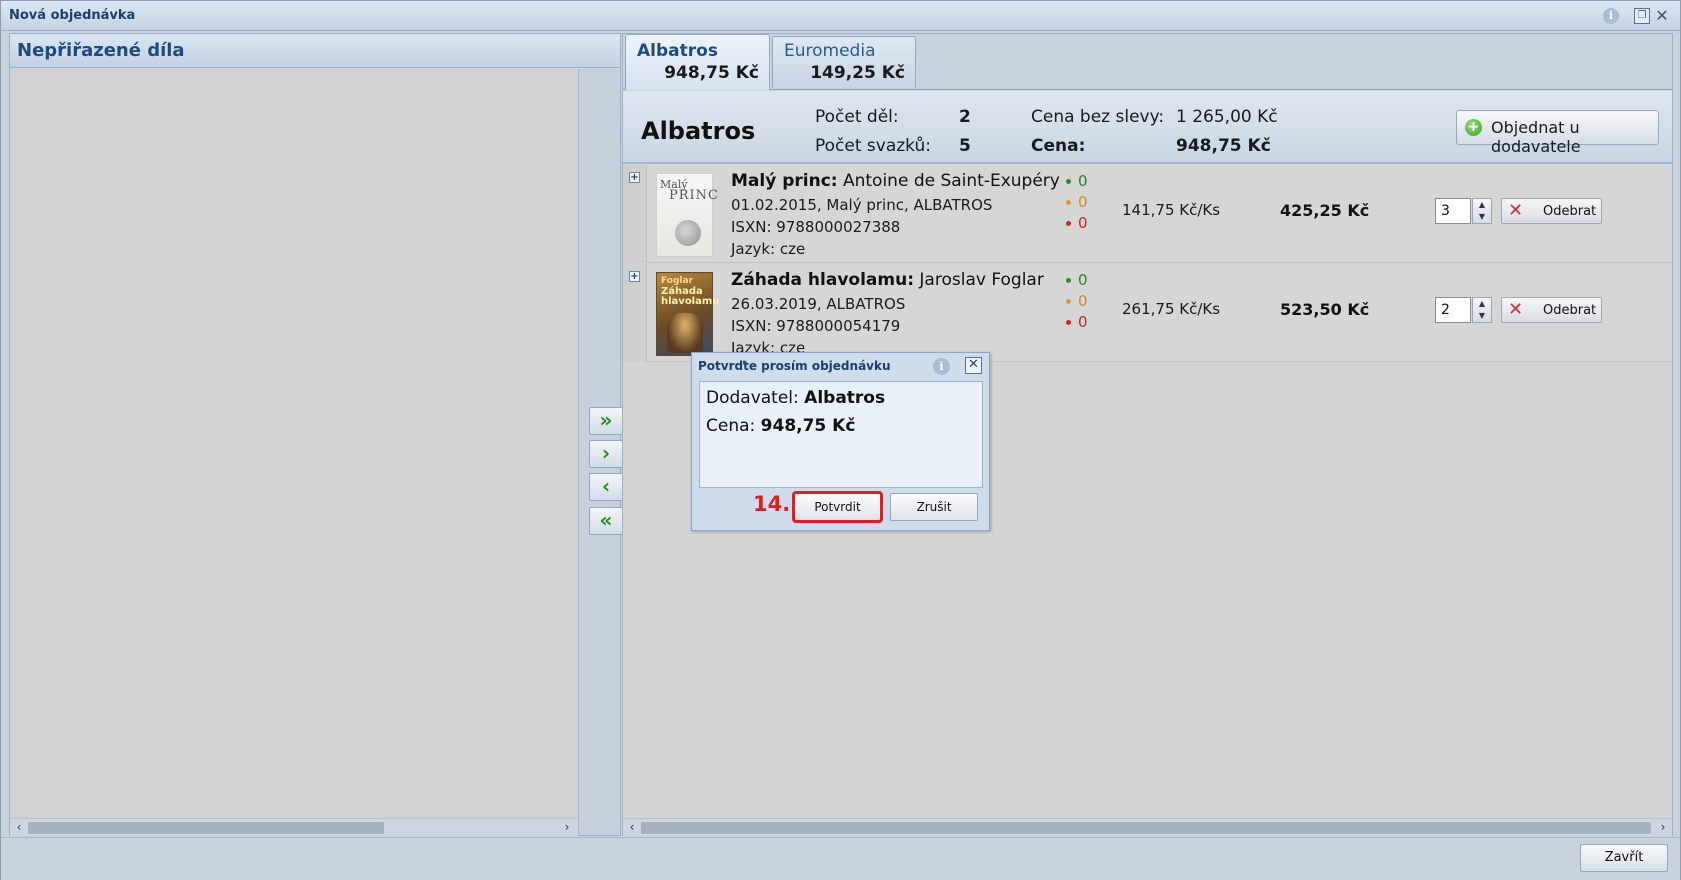 The height and width of the screenshot is (880, 1681). Describe the element at coordinates (844, 62) in the screenshot. I see `tab-euromedia: Euromedia 149,25 Kč` at that location.